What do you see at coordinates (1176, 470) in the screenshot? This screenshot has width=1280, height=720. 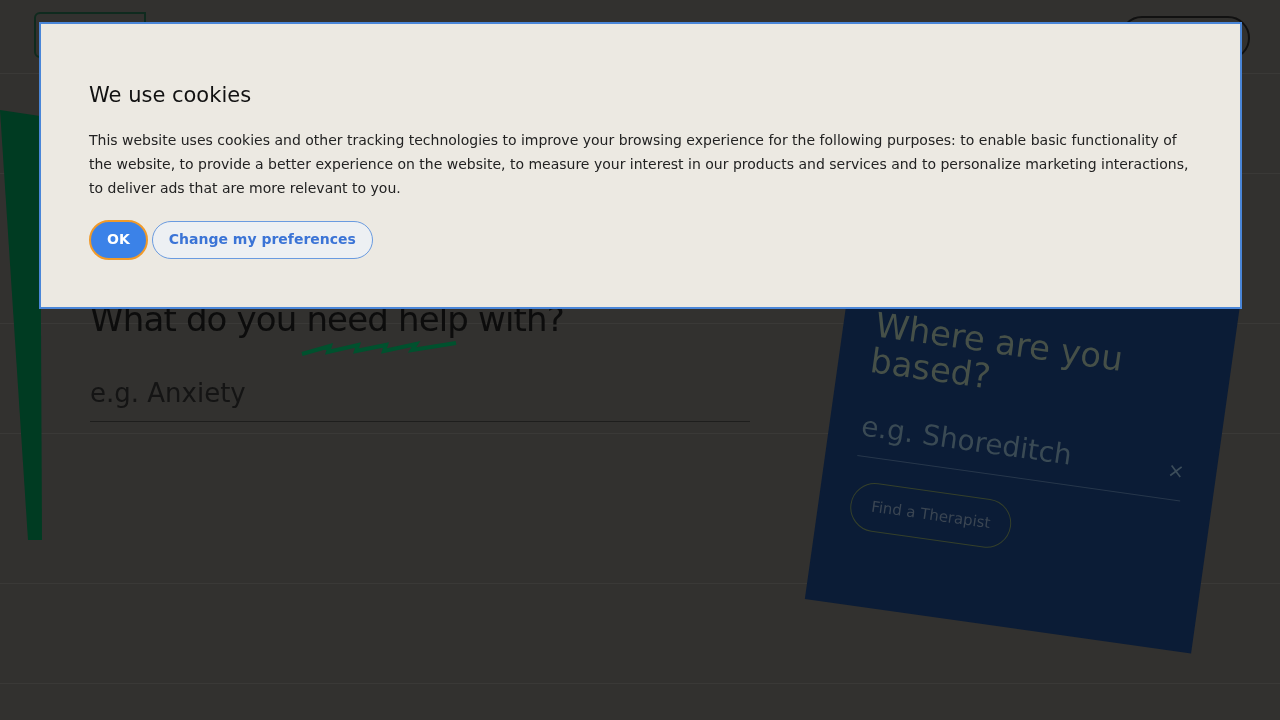 I see `clear-button: ×` at bounding box center [1176, 470].